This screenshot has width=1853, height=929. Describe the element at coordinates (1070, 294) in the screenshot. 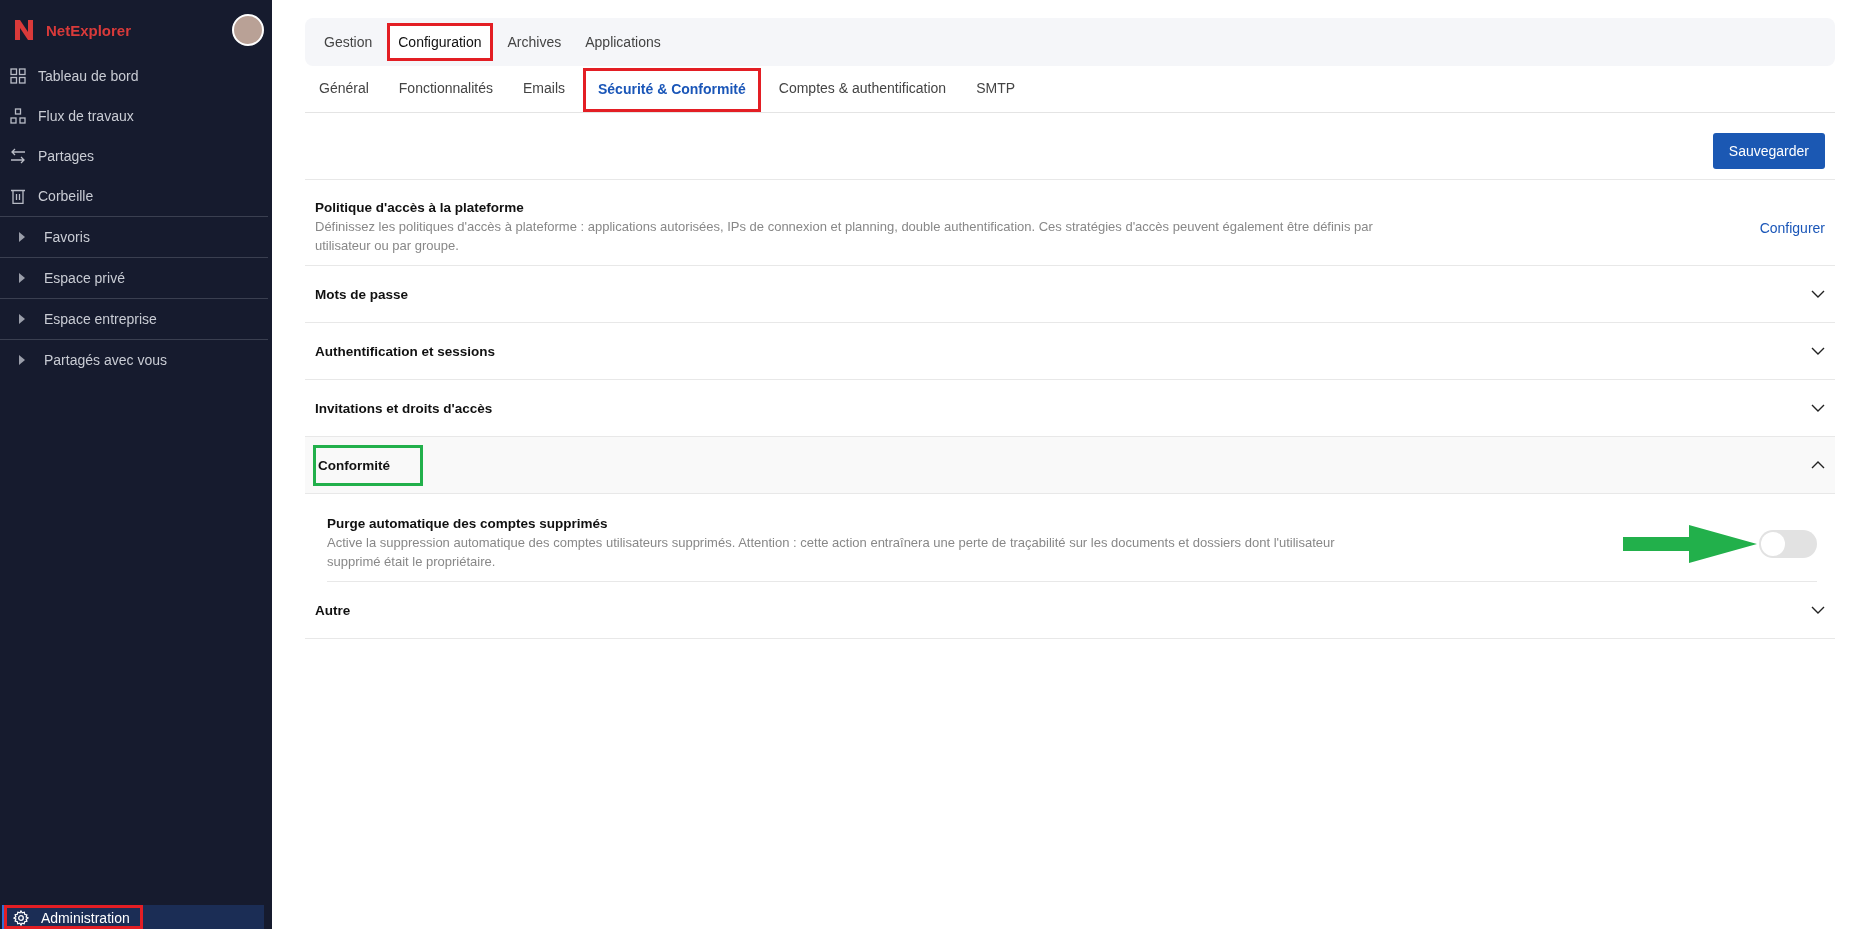

I see `section-header: Mots de passe` at that location.